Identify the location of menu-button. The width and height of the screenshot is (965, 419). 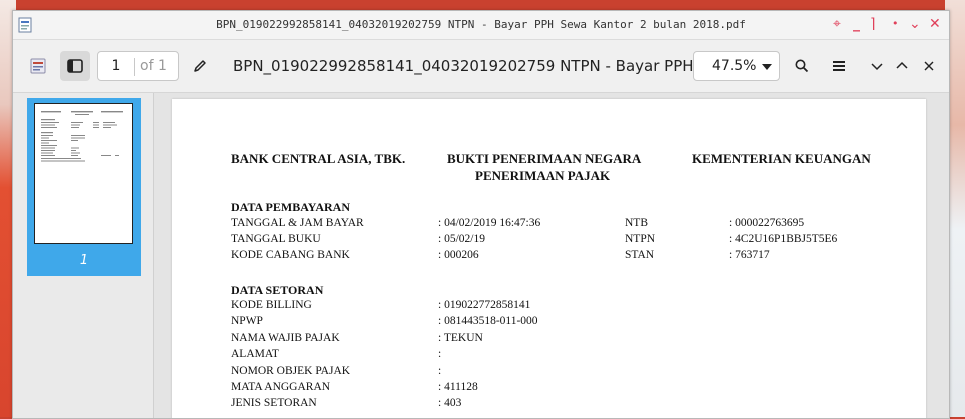
(839, 66).